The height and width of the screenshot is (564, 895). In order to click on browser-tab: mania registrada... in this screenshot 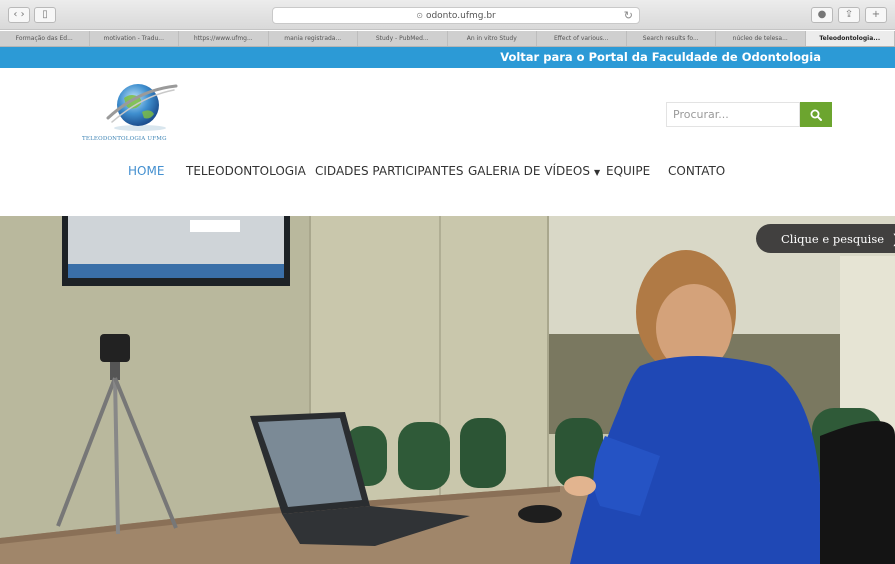, I will do `click(313, 38)`.